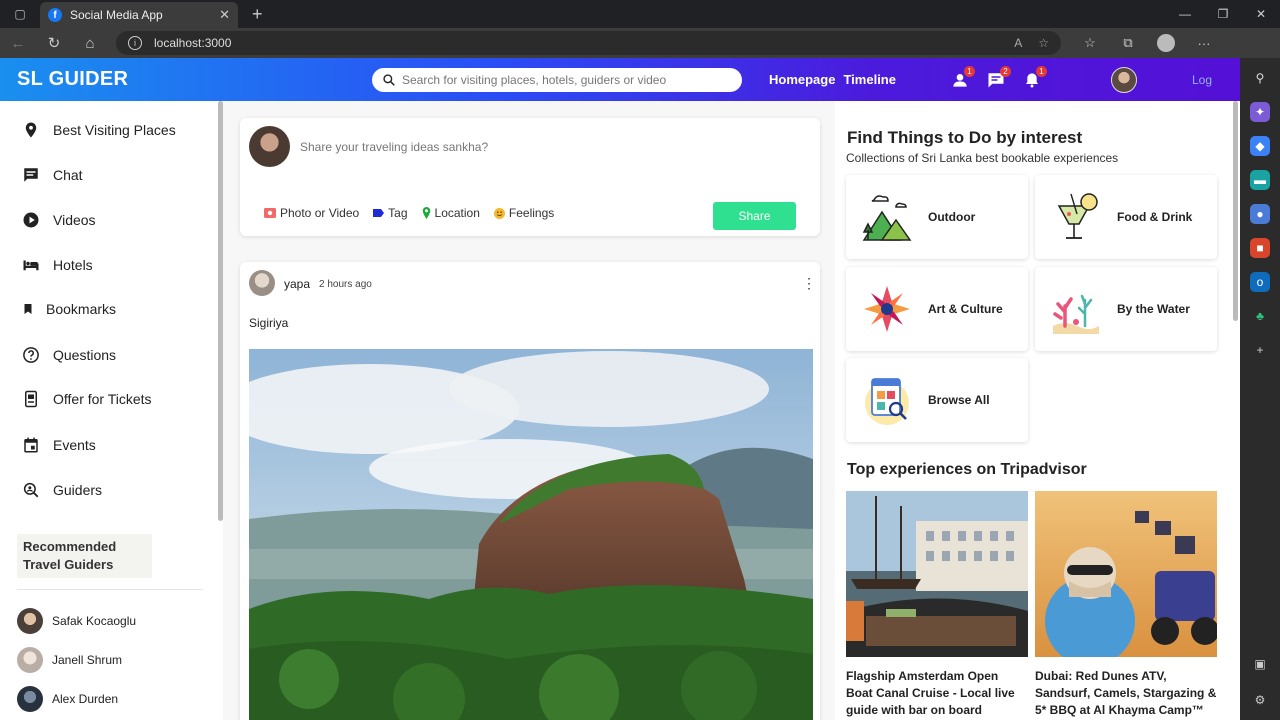 This screenshot has height=720, width=1280. Describe the element at coordinates (69, 309) in the screenshot. I see `sidebar-item-bookmarks: Bookmarks` at that location.